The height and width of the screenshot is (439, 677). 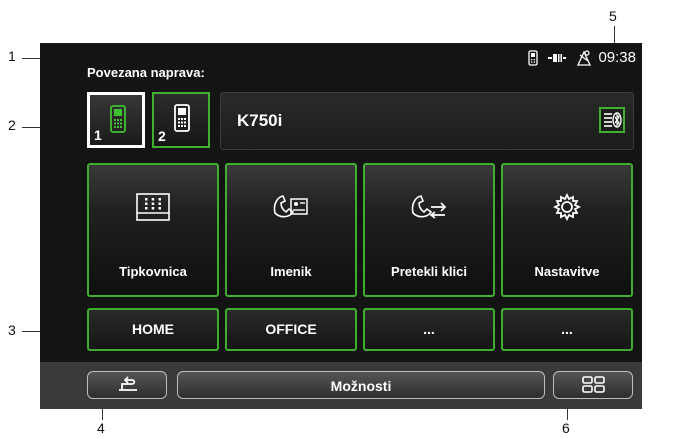 I want to click on call-history-icon, so click(x=429, y=209).